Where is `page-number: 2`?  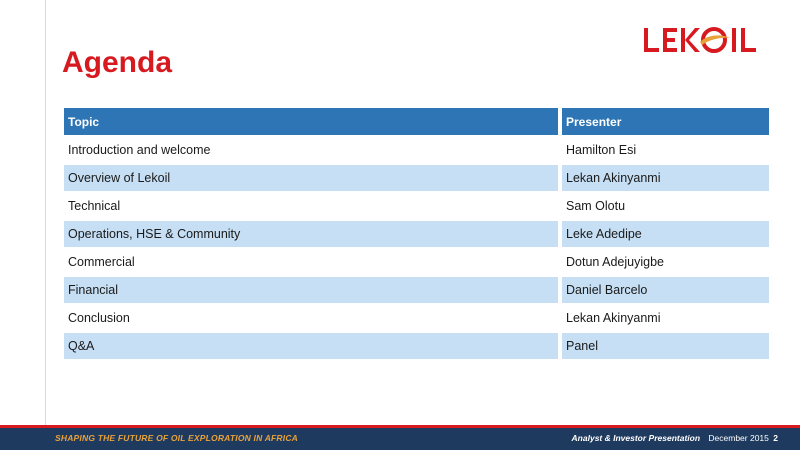
page-number: 2 is located at coordinates (775, 438).